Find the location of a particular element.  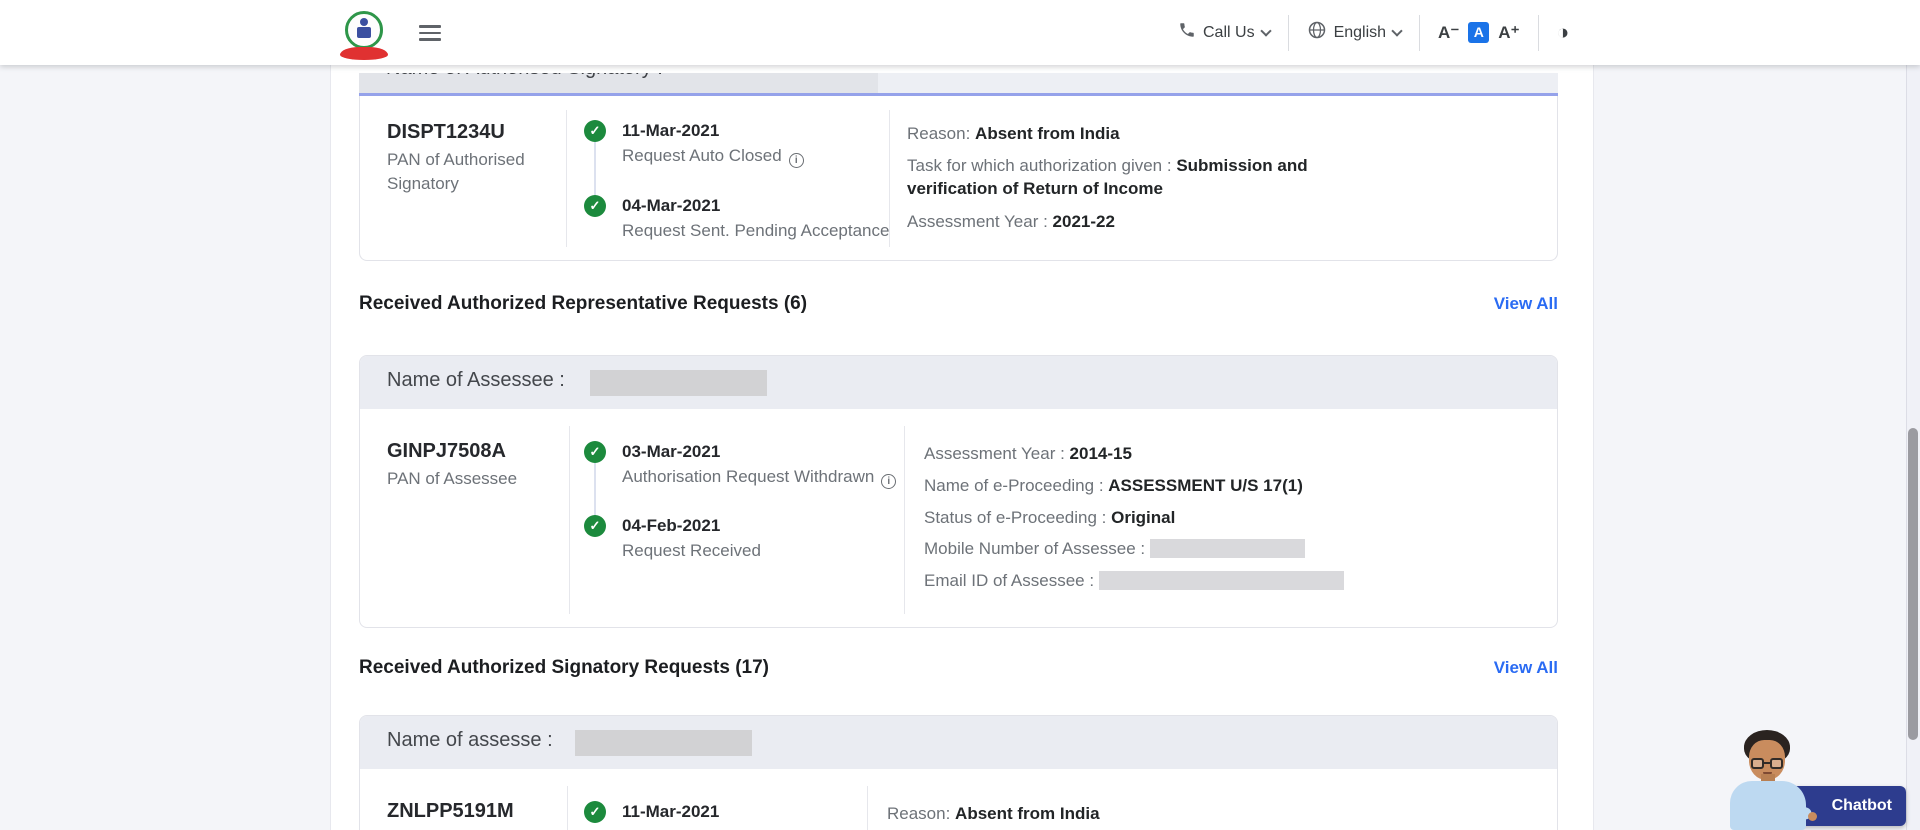

detail-value: 2014-15 is located at coordinates (1100, 453).